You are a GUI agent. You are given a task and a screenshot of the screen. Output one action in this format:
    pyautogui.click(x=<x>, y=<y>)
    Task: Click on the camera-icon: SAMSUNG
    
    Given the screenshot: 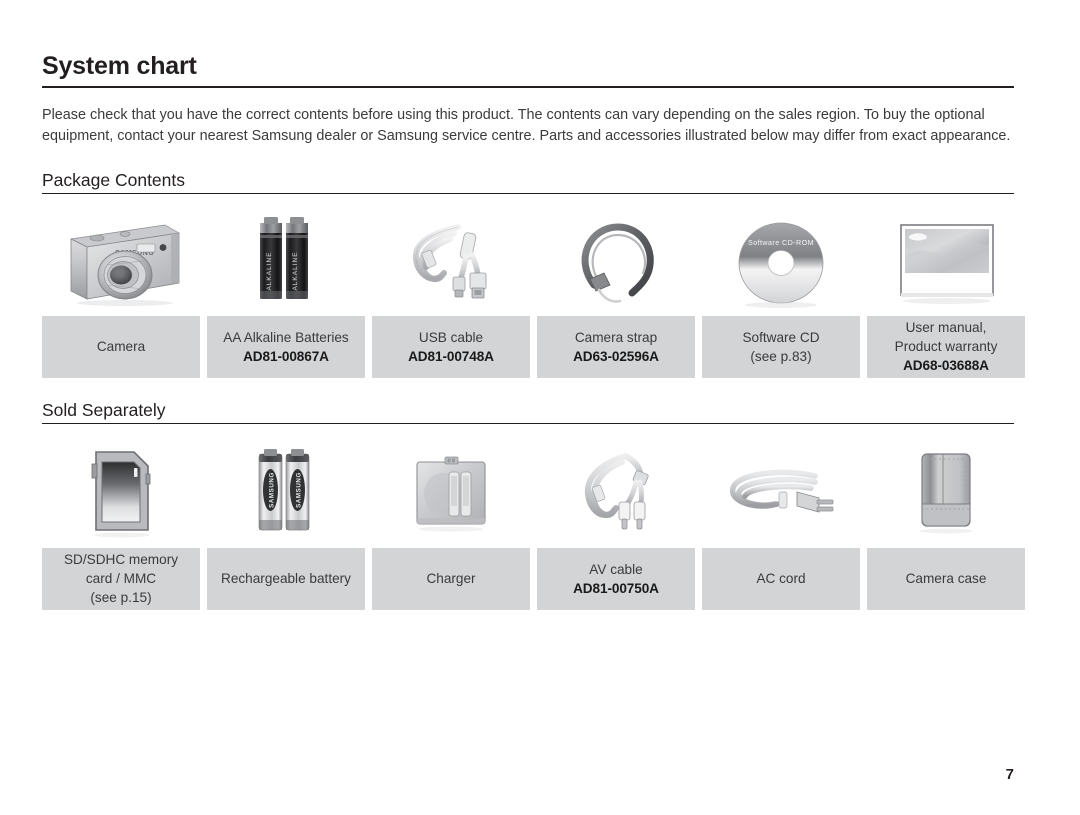 What is the action you would take?
    pyautogui.click(x=121, y=261)
    